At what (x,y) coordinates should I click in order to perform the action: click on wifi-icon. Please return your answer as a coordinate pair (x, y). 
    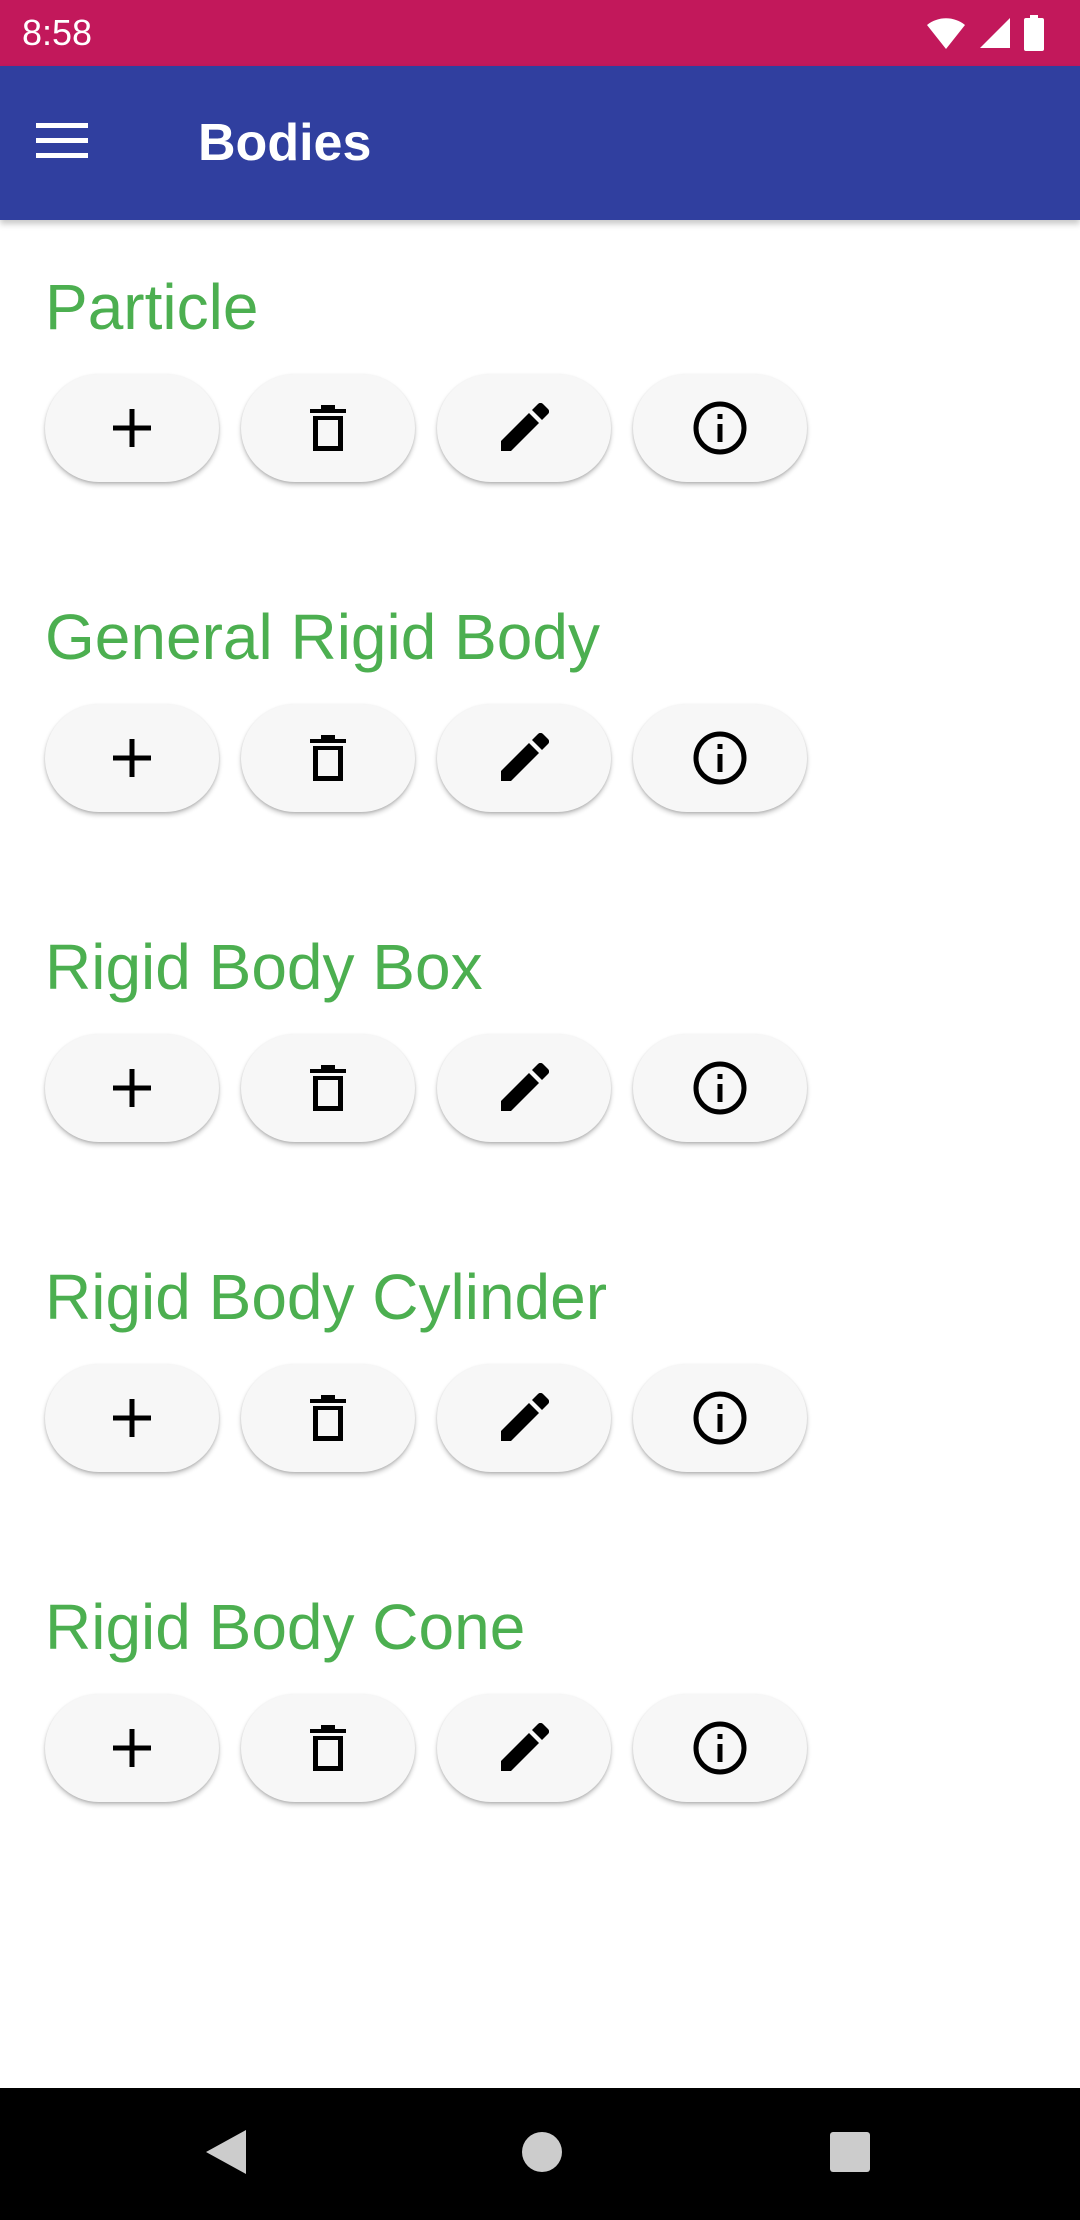
    Looking at the image, I should click on (946, 33).